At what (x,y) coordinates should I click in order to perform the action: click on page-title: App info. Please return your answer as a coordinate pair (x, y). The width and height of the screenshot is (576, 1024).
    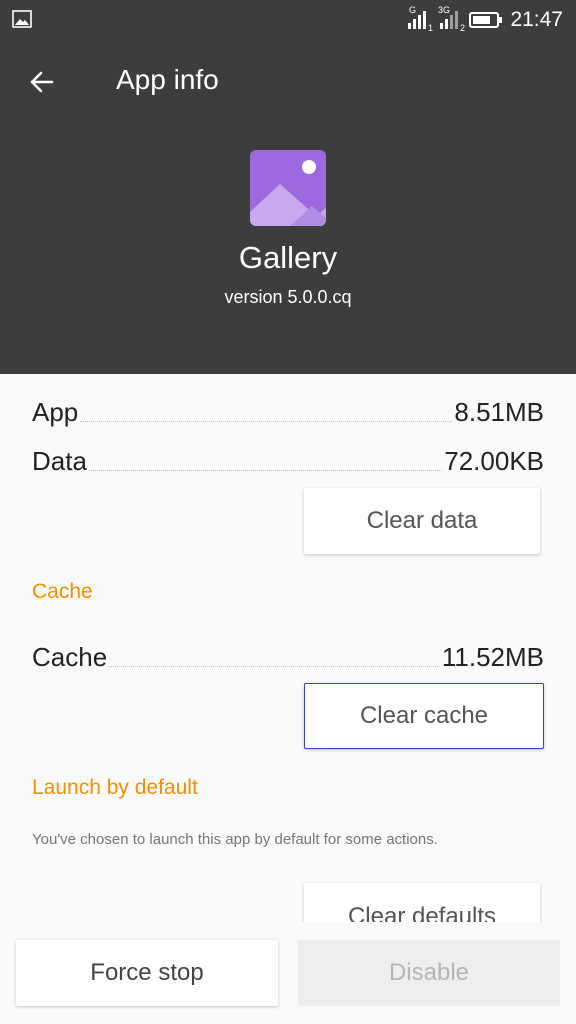
    Looking at the image, I should click on (167, 79).